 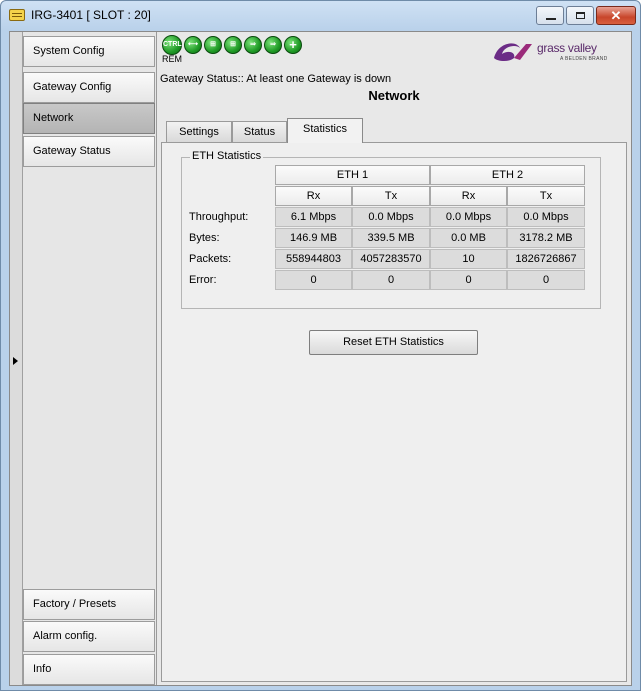 I want to click on sidebar-item-system-config: System Config, so click(x=89, y=51).